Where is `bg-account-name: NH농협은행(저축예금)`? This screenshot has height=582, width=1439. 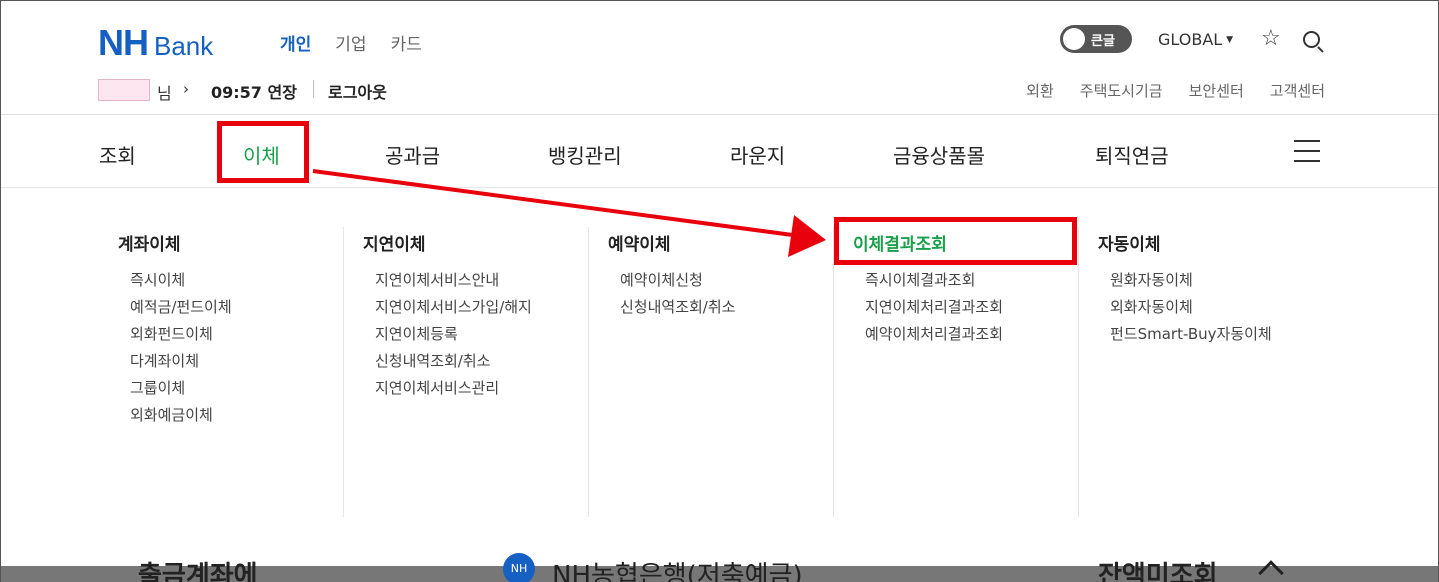 bg-account-name: NH농협은행(저축예금) is located at coordinates (677, 571).